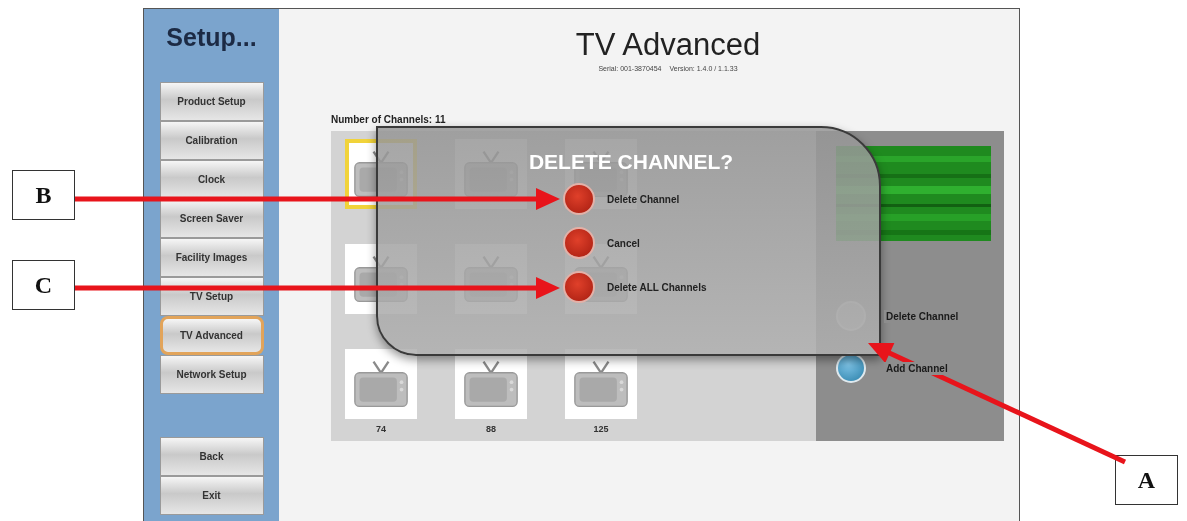 Image resolution: width=1187 pixels, height=521 pixels. What do you see at coordinates (211, 495) in the screenshot?
I see `sidebar-button: Exit` at bounding box center [211, 495].